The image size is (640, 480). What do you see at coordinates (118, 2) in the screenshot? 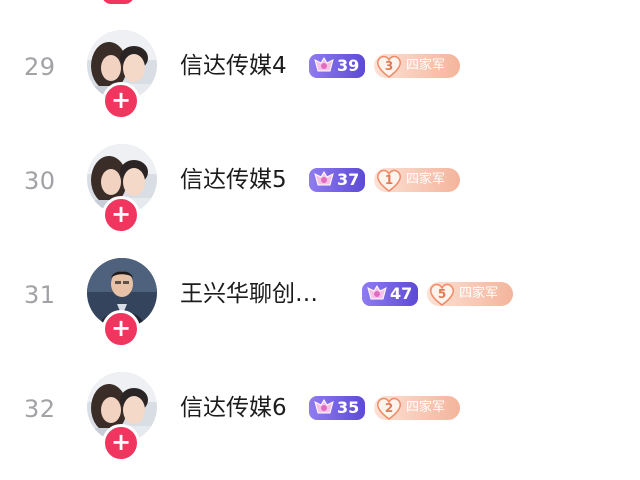
I see `follow-button-partial` at bounding box center [118, 2].